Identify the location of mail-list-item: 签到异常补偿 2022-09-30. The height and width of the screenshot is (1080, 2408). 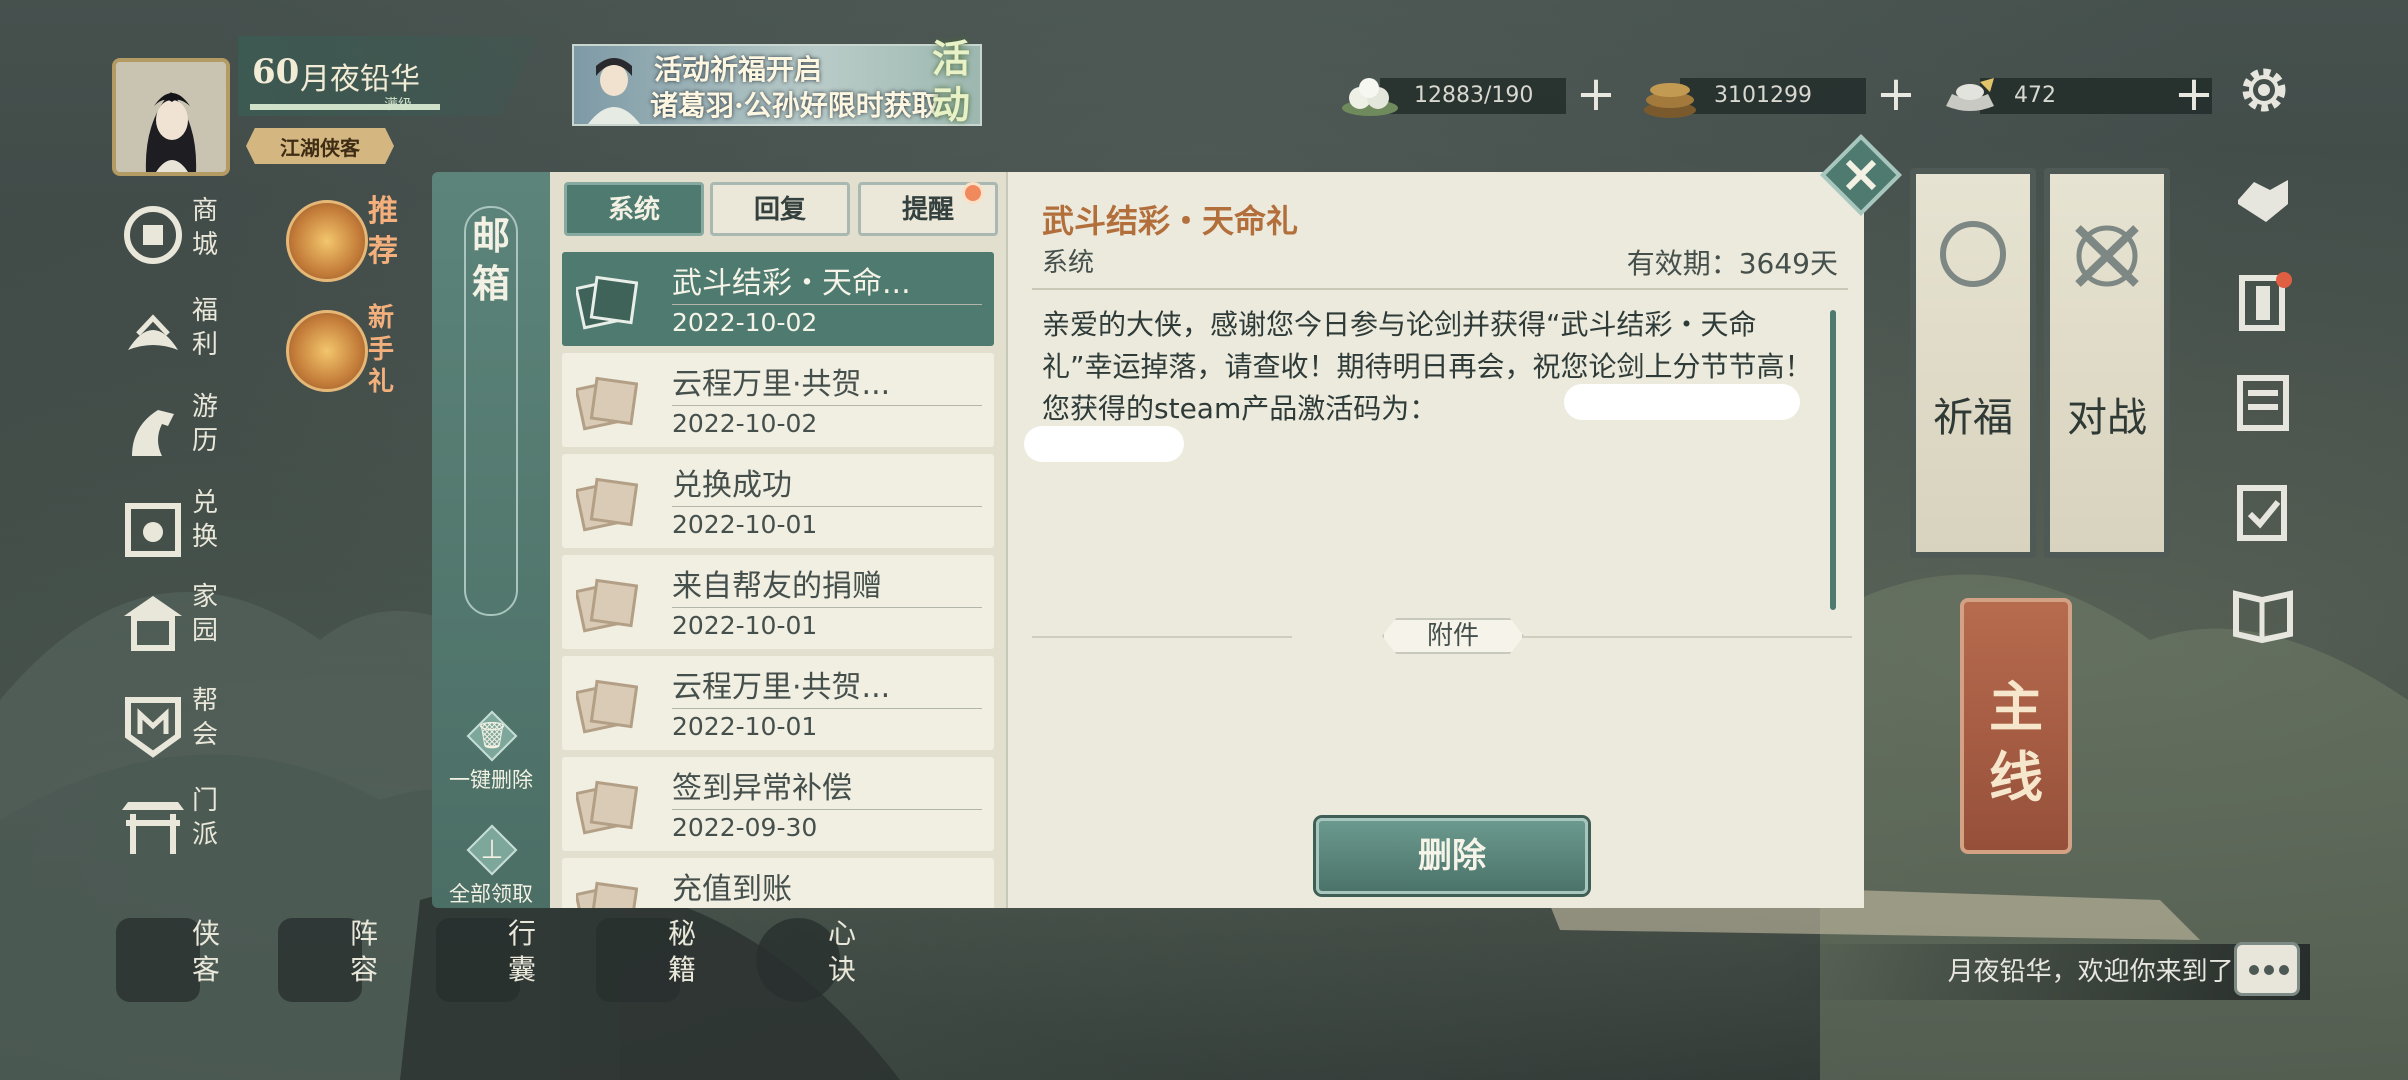
(778, 804).